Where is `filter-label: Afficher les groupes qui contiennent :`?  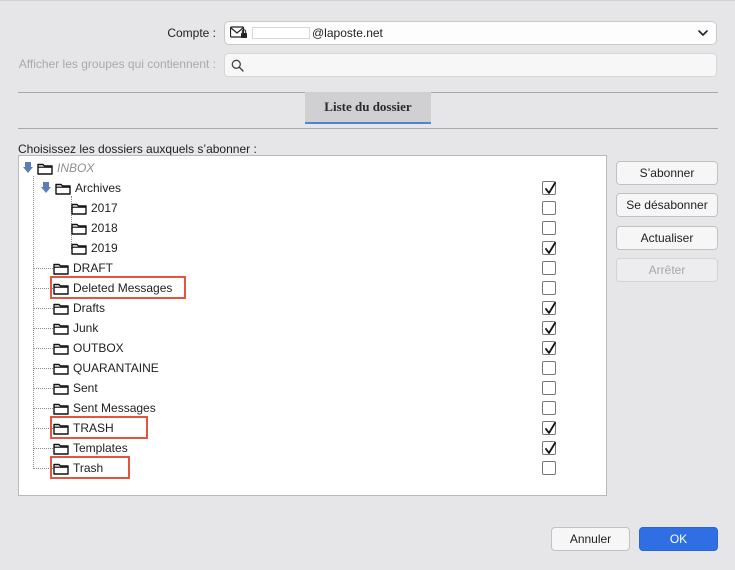 filter-label: Afficher les groupes qui contiennent : is located at coordinates (117, 64).